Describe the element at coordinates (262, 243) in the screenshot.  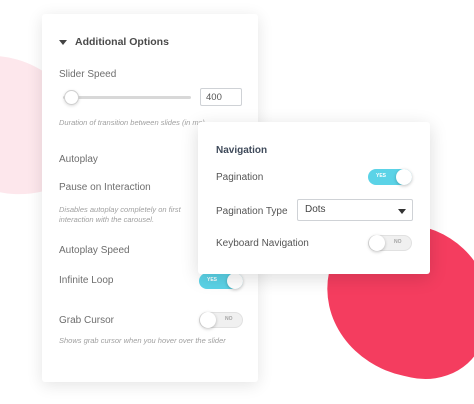
I see `keyboard-navigation-label: Keyboard Navigation` at that location.